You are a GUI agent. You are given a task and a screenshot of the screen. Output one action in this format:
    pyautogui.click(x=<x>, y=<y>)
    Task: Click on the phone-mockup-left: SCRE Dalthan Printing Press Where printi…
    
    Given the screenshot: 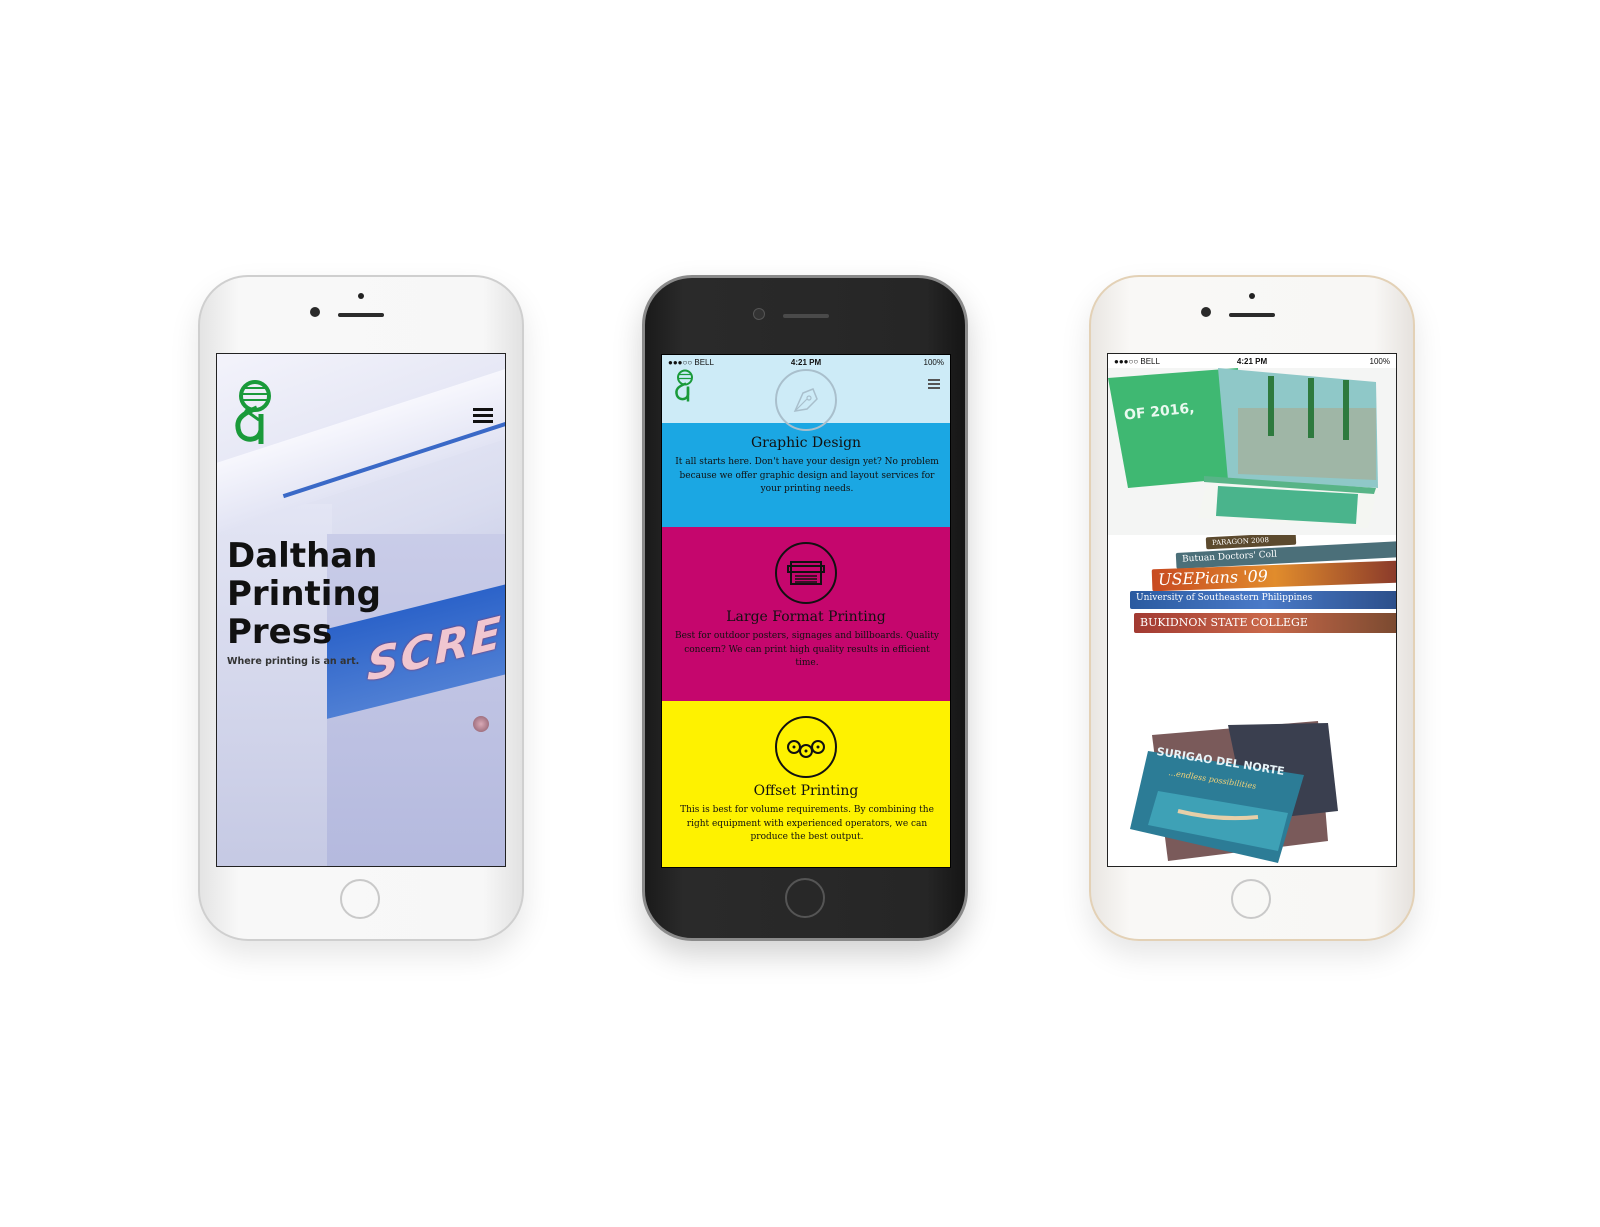 What is the action you would take?
    pyautogui.click(x=361, y=608)
    